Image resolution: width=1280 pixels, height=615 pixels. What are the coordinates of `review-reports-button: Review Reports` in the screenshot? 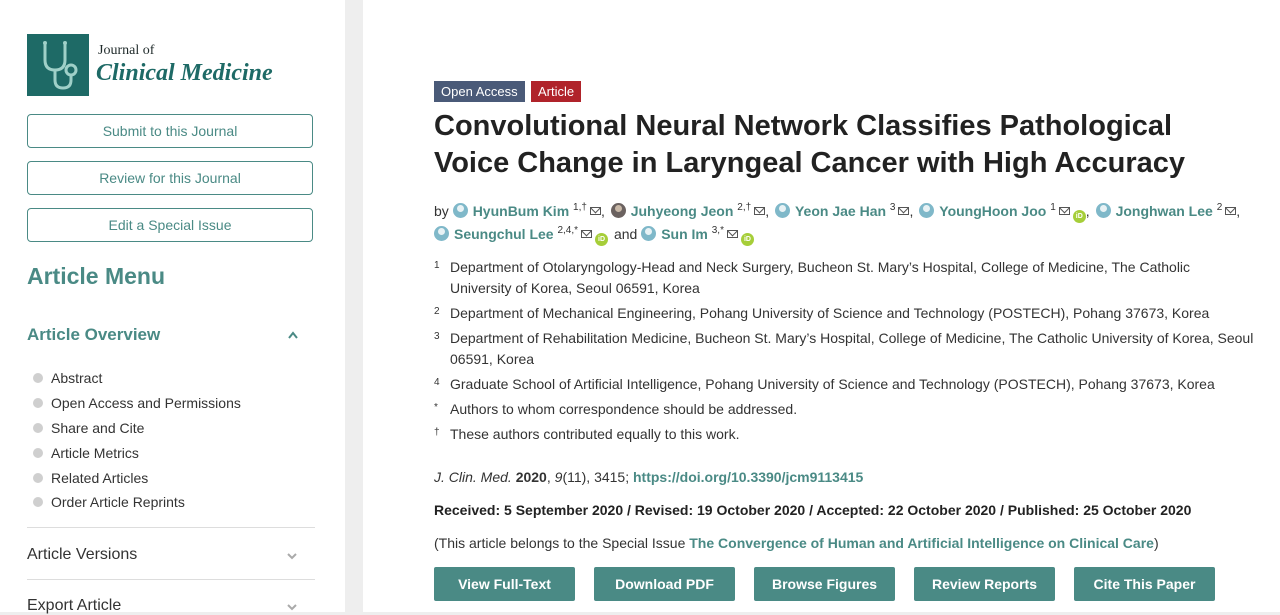 It's located at (984, 584).